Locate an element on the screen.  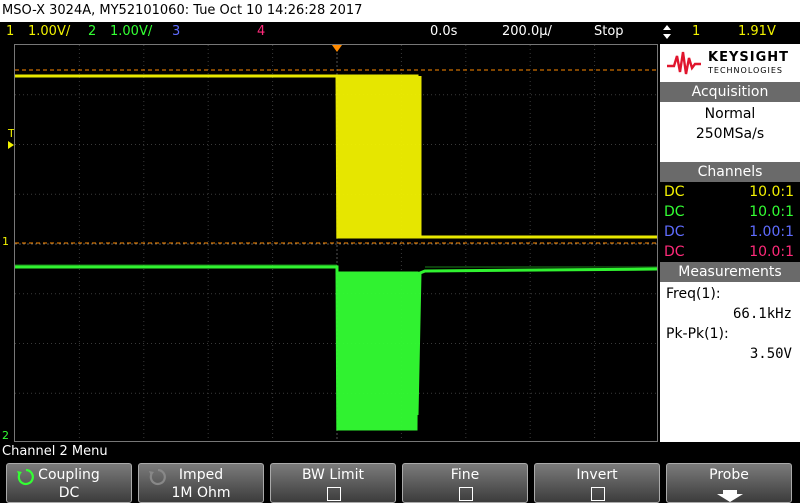
bw-limit-checkbox is located at coordinates (334, 494).